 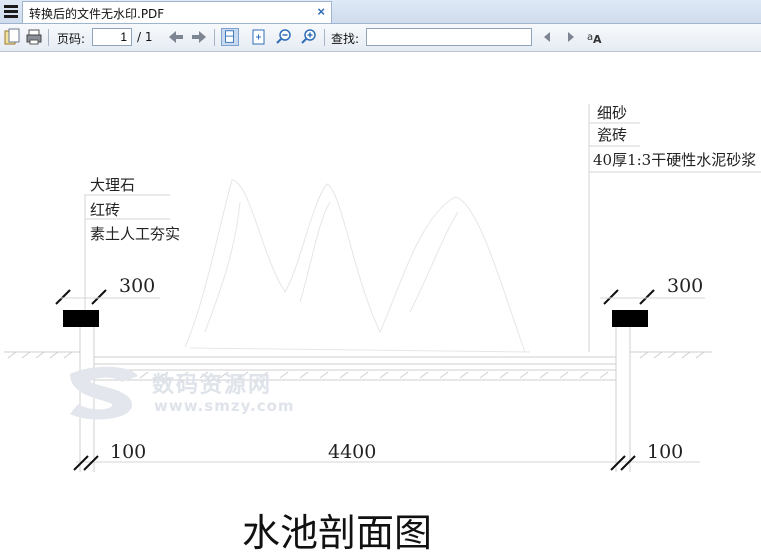 I want to click on page-label: 页码:, so click(x=71, y=39).